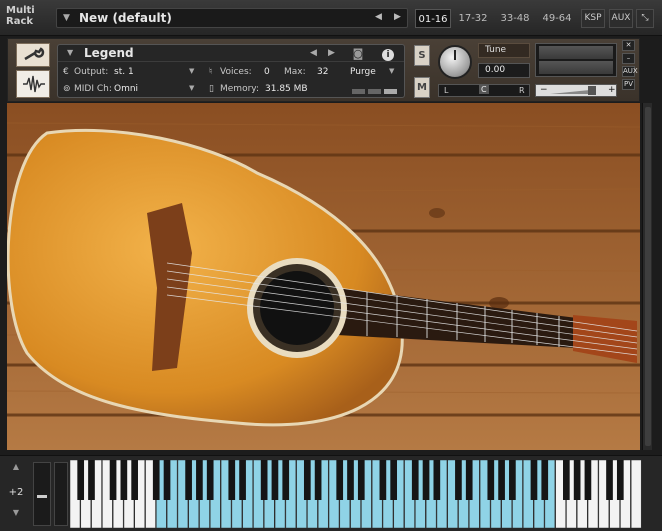  What do you see at coordinates (358, 53) in the screenshot?
I see `camera-icon: ◙` at bounding box center [358, 53].